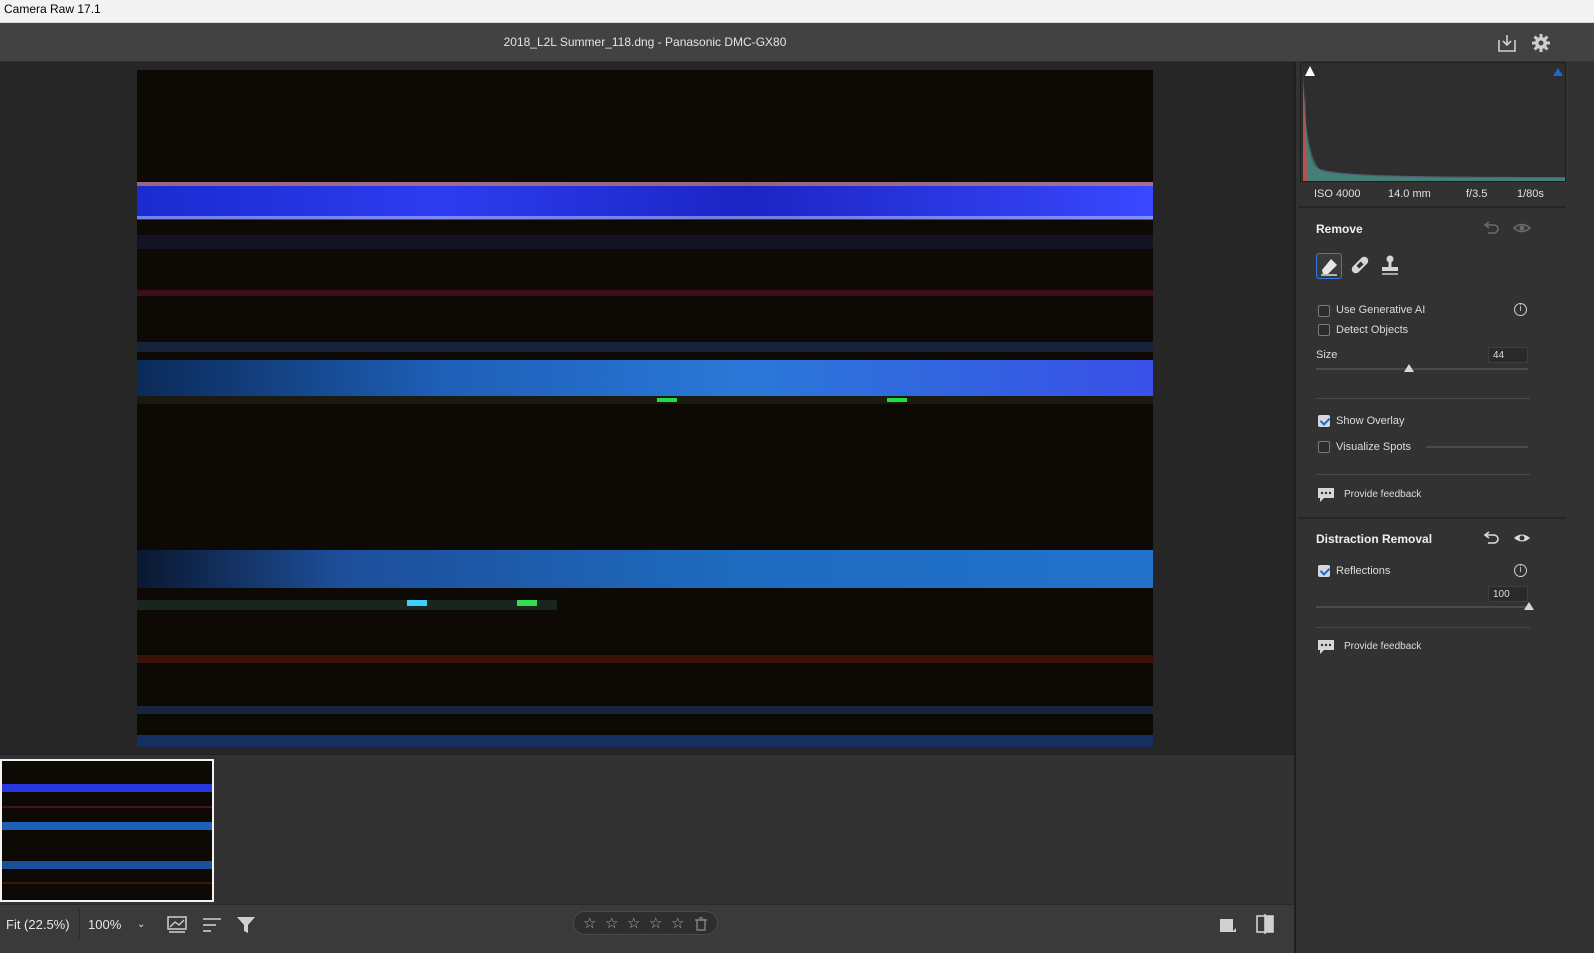 The image size is (1594, 953). I want to click on highlight-clipping-icon, so click(1558, 71).